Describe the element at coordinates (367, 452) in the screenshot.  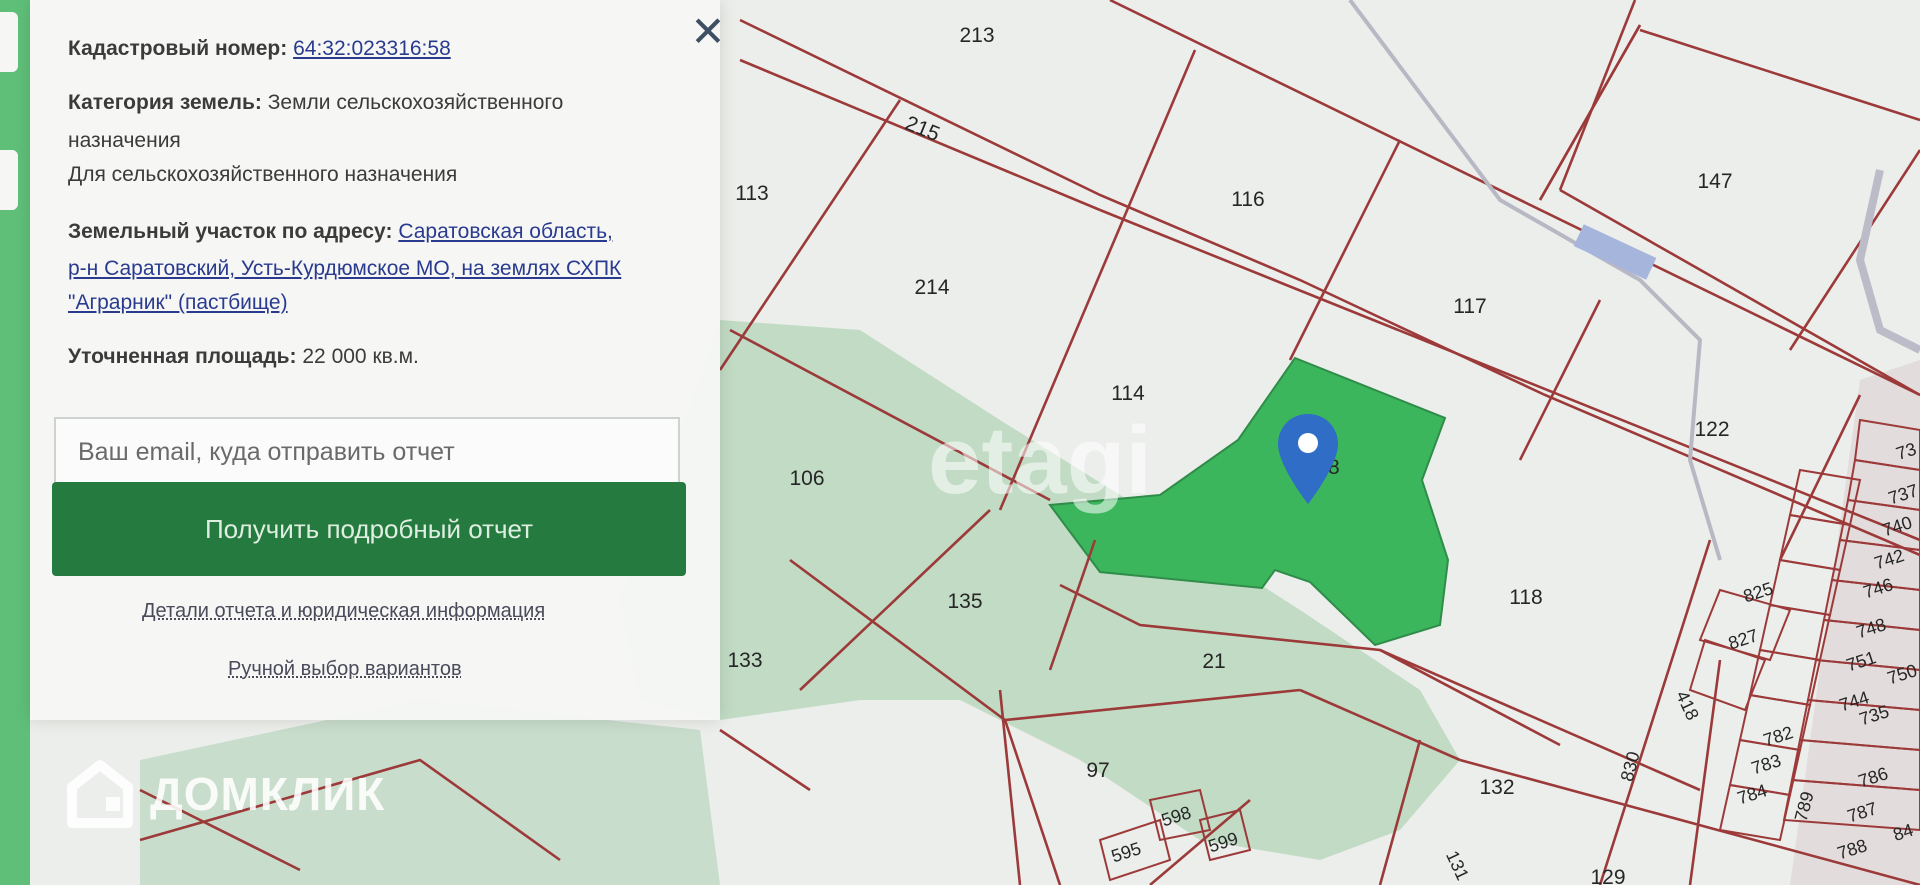
I see `email-input` at that location.